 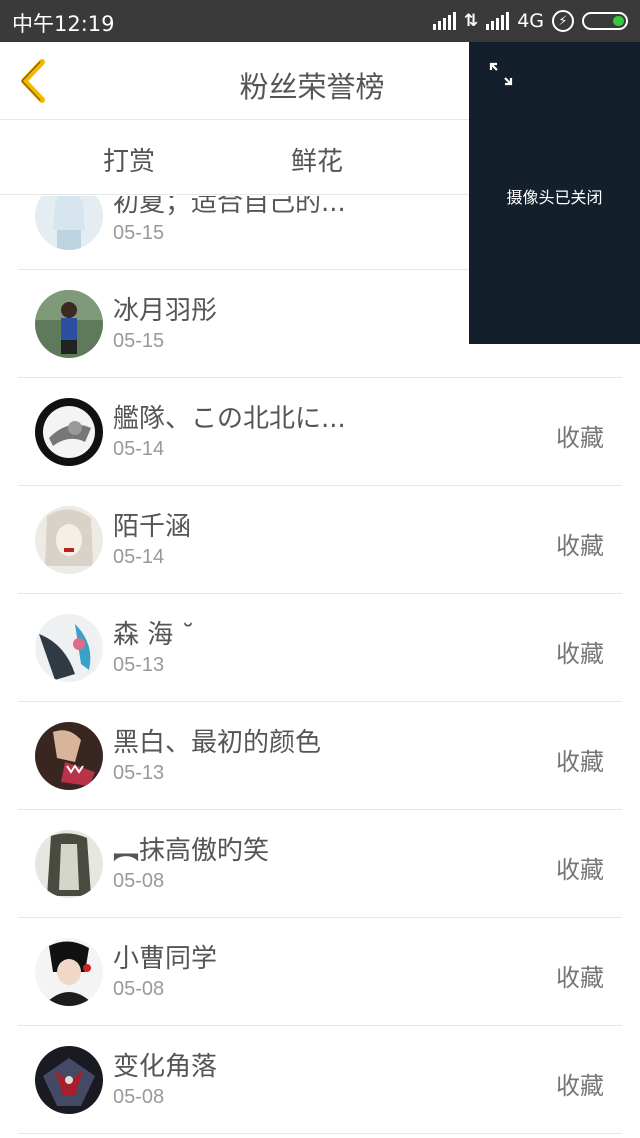 I want to click on battery-icon, so click(x=605, y=21).